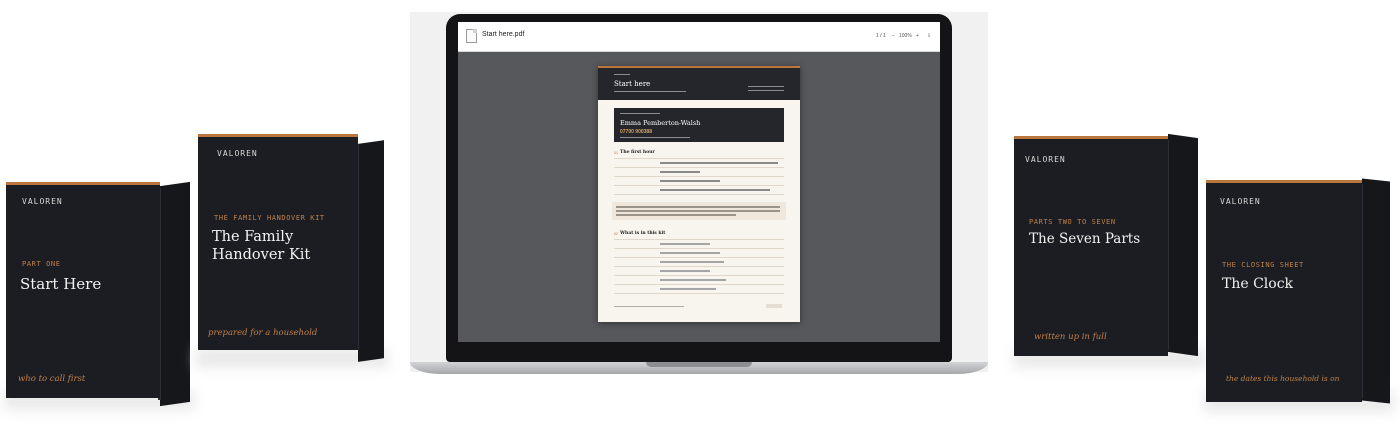  Describe the element at coordinates (41, 264) in the screenshot. I see `book-kicker: PART ONE` at that location.